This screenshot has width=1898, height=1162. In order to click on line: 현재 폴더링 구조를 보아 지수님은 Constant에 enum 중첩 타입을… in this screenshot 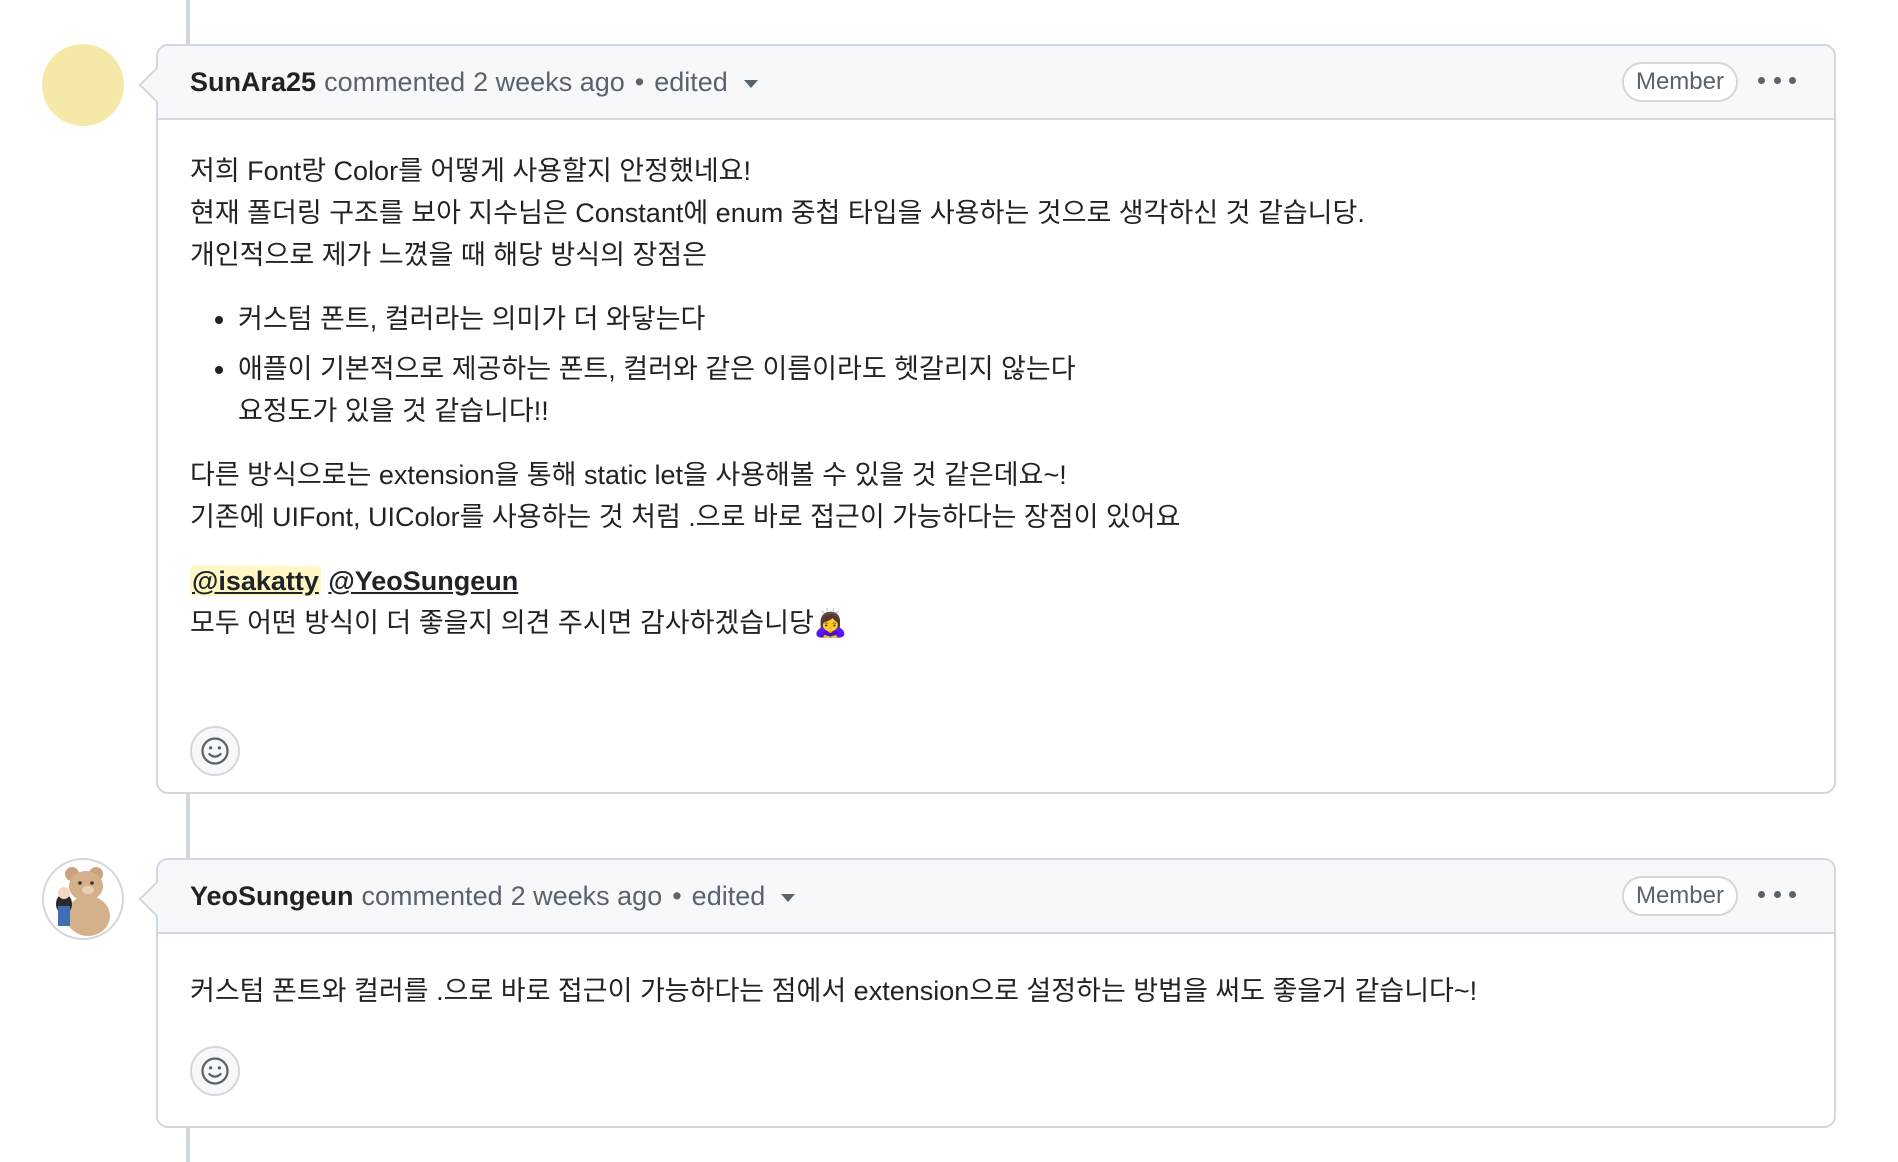, I will do `click(777, 213)`.